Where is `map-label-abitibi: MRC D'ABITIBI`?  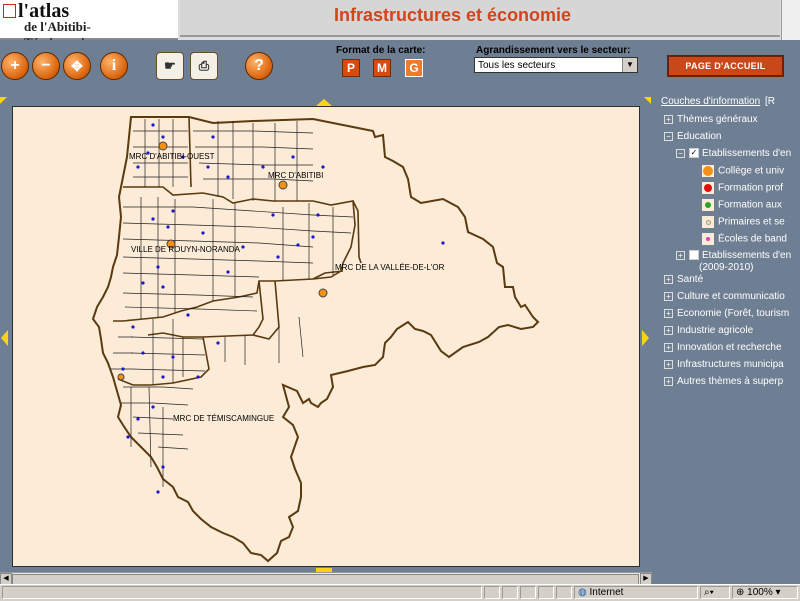
map-label-abitibi: MRC D'ABITIBI is located at coordinates (295, 175).